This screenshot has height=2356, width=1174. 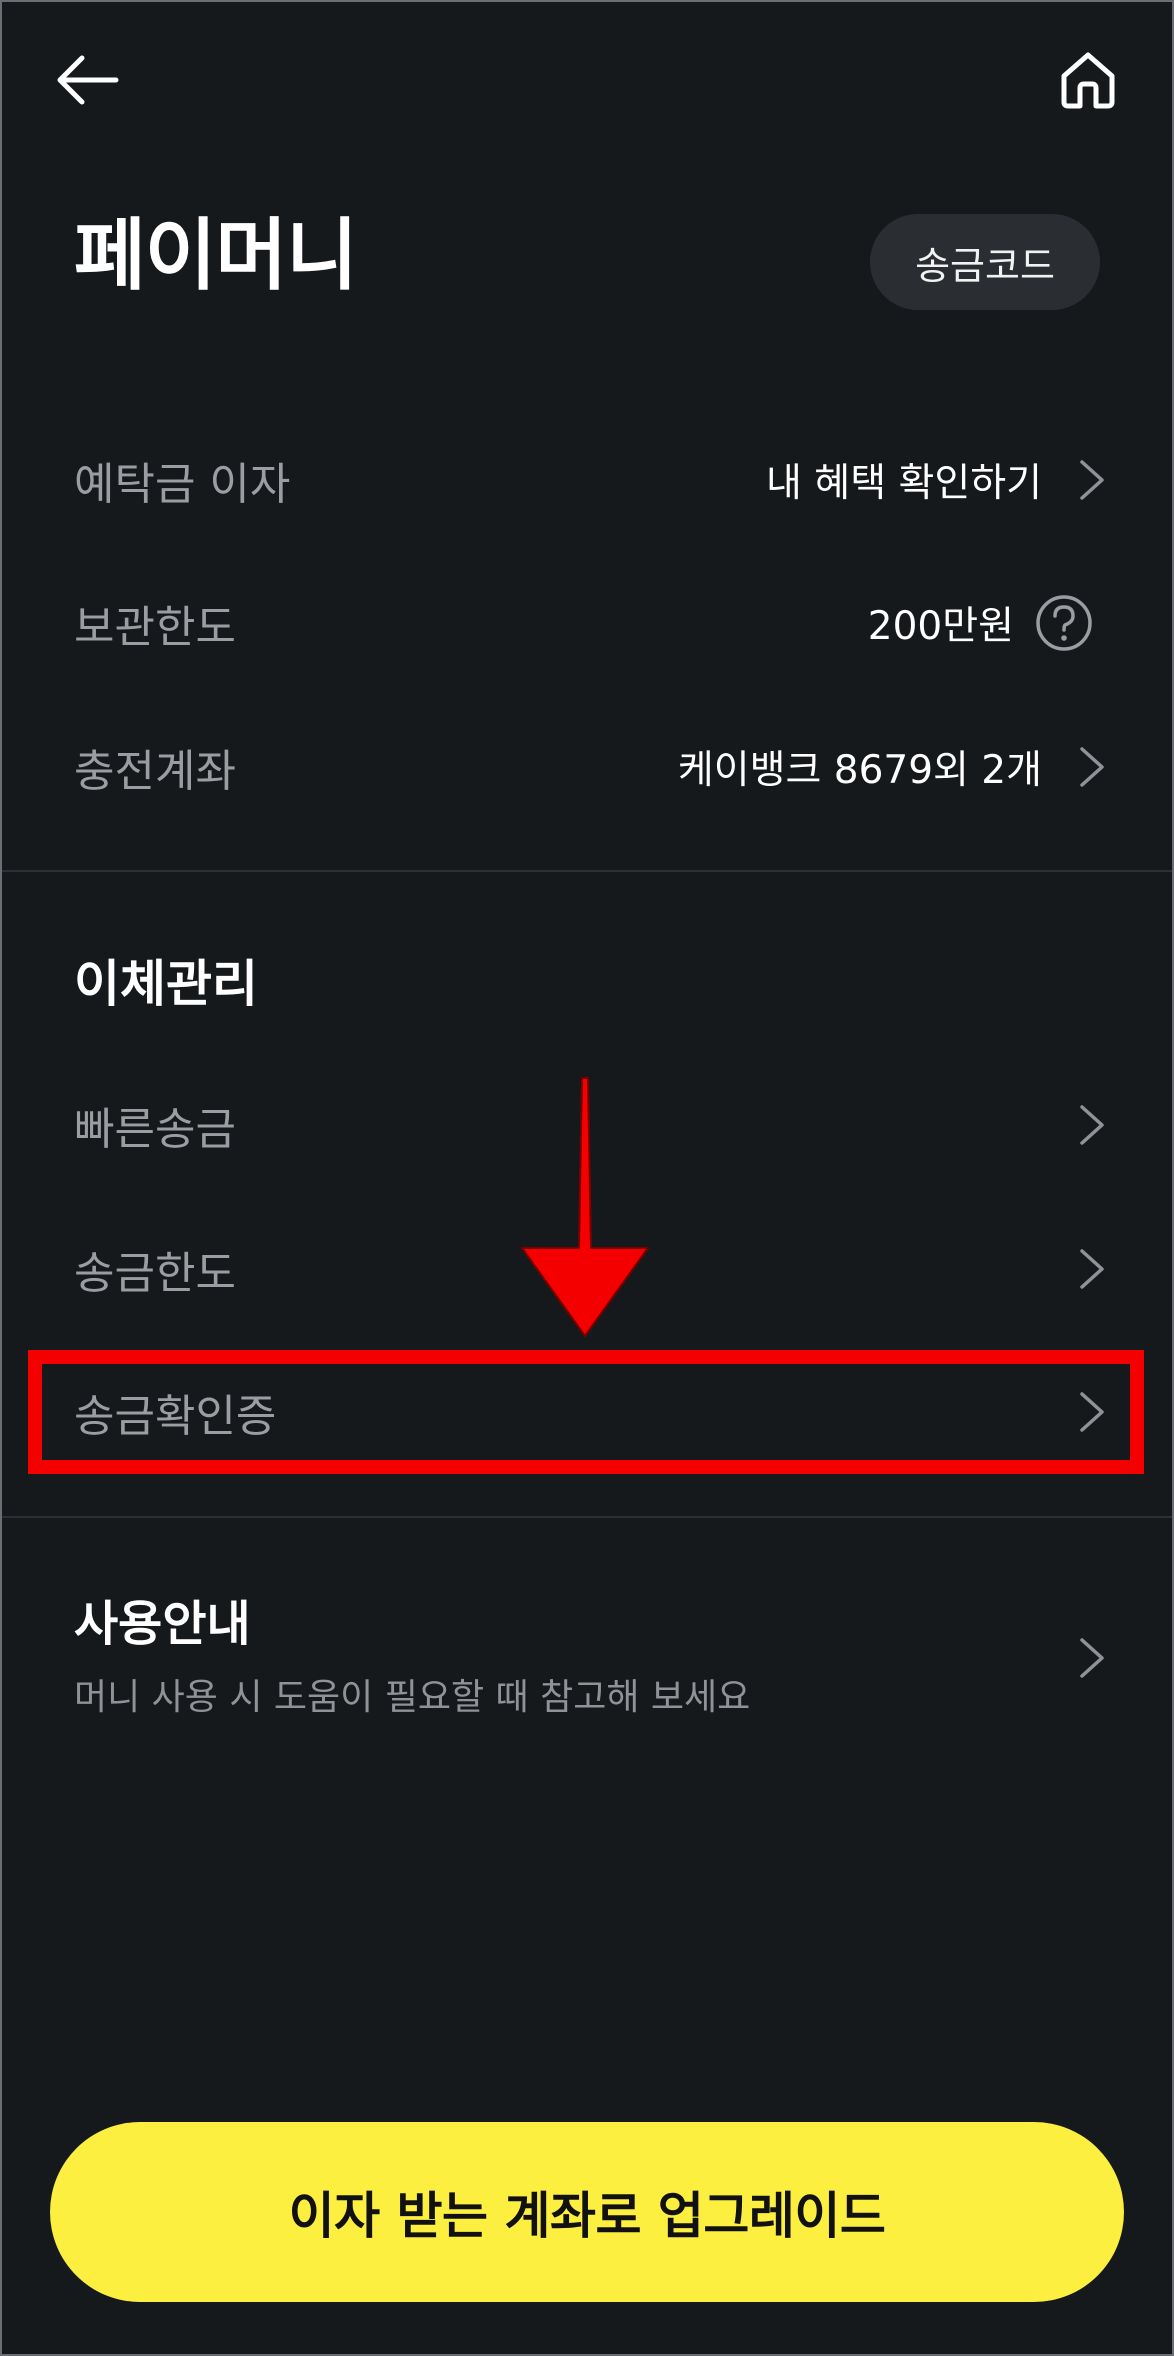 What do you see at coordinates (904, 483) in the screenshot?
I see `interest-value: 내 혜택 확인하기` at bounding box center [904, 483].